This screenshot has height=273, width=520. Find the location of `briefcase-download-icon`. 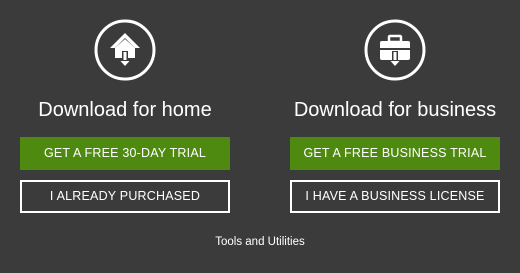

briefcase-download-icon is located at coordinates (395, 50).